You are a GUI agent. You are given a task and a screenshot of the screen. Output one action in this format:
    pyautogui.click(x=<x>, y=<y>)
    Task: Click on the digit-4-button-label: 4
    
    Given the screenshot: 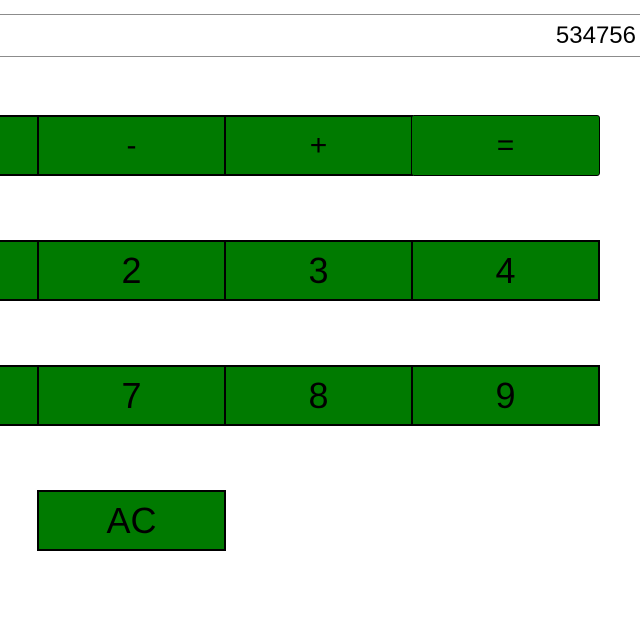 What is the action you would take?
    pyautogui.click(x=505, y=270)
    